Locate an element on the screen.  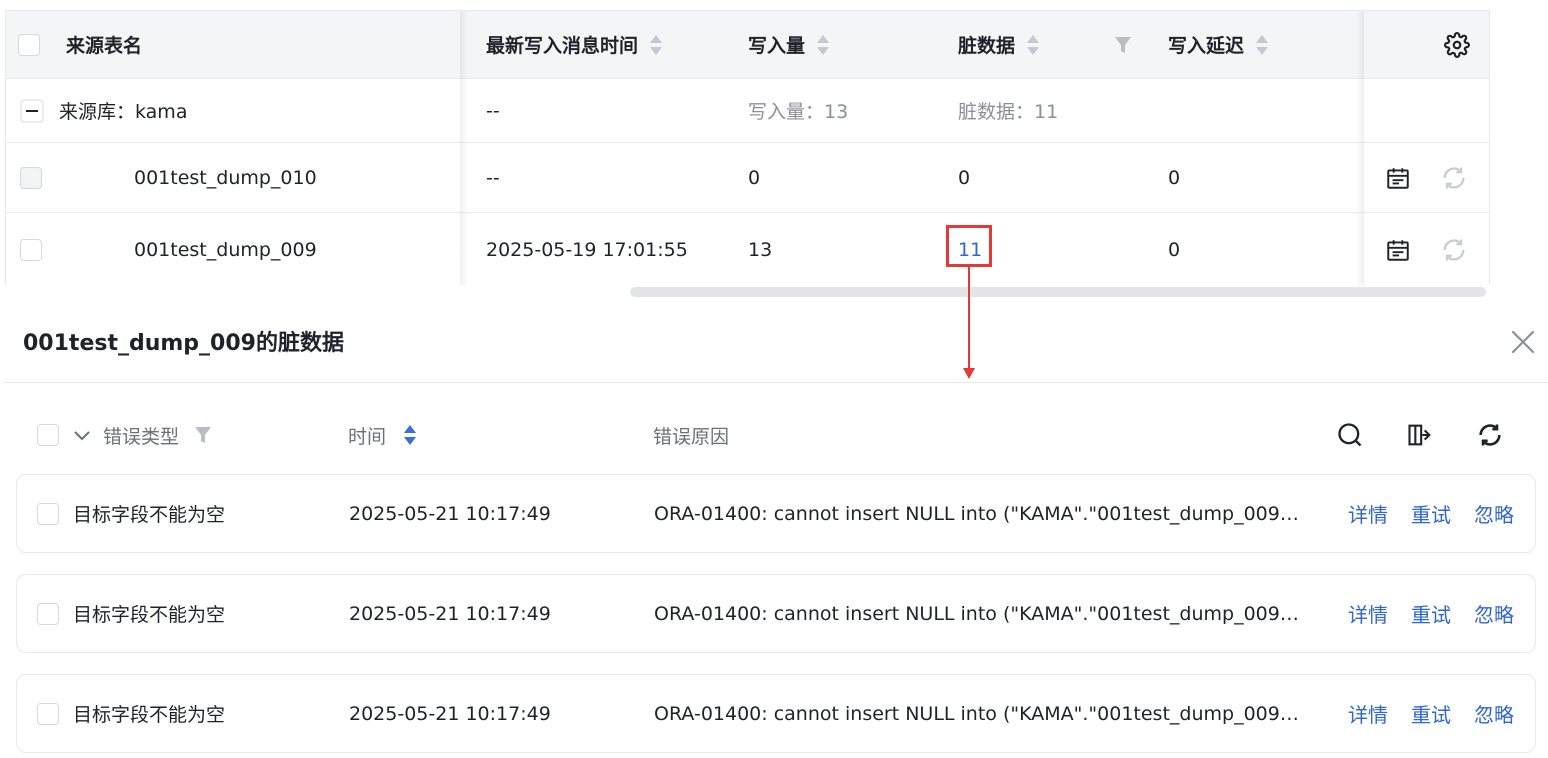
row-latest-time: 2025-05-19 17:01:55 is located at coordinates (587, 249).